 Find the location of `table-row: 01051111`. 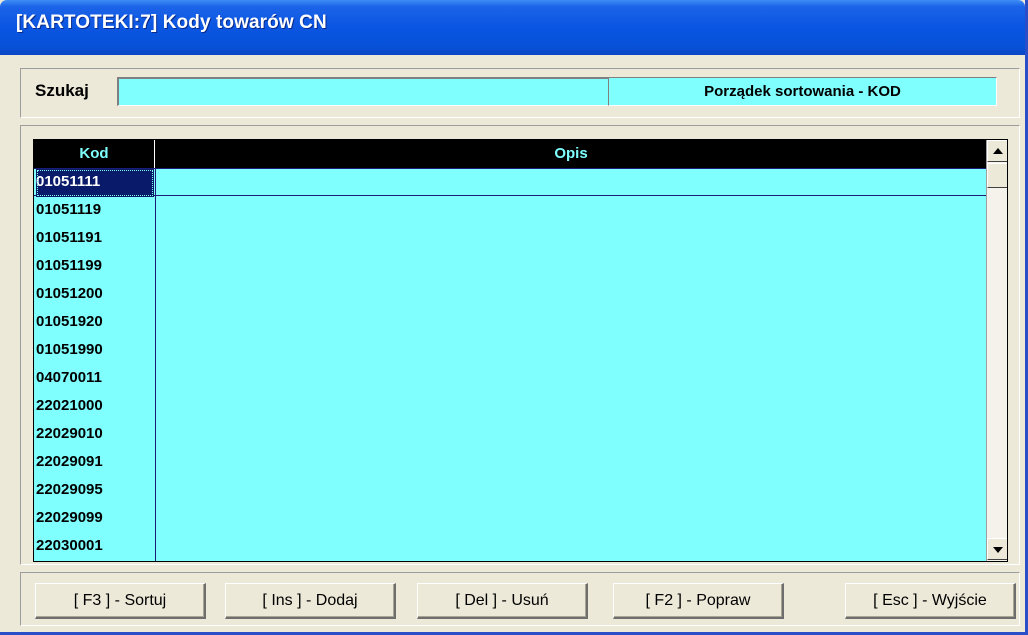

table-row: 01051111 is located at coordinates (510, 182).